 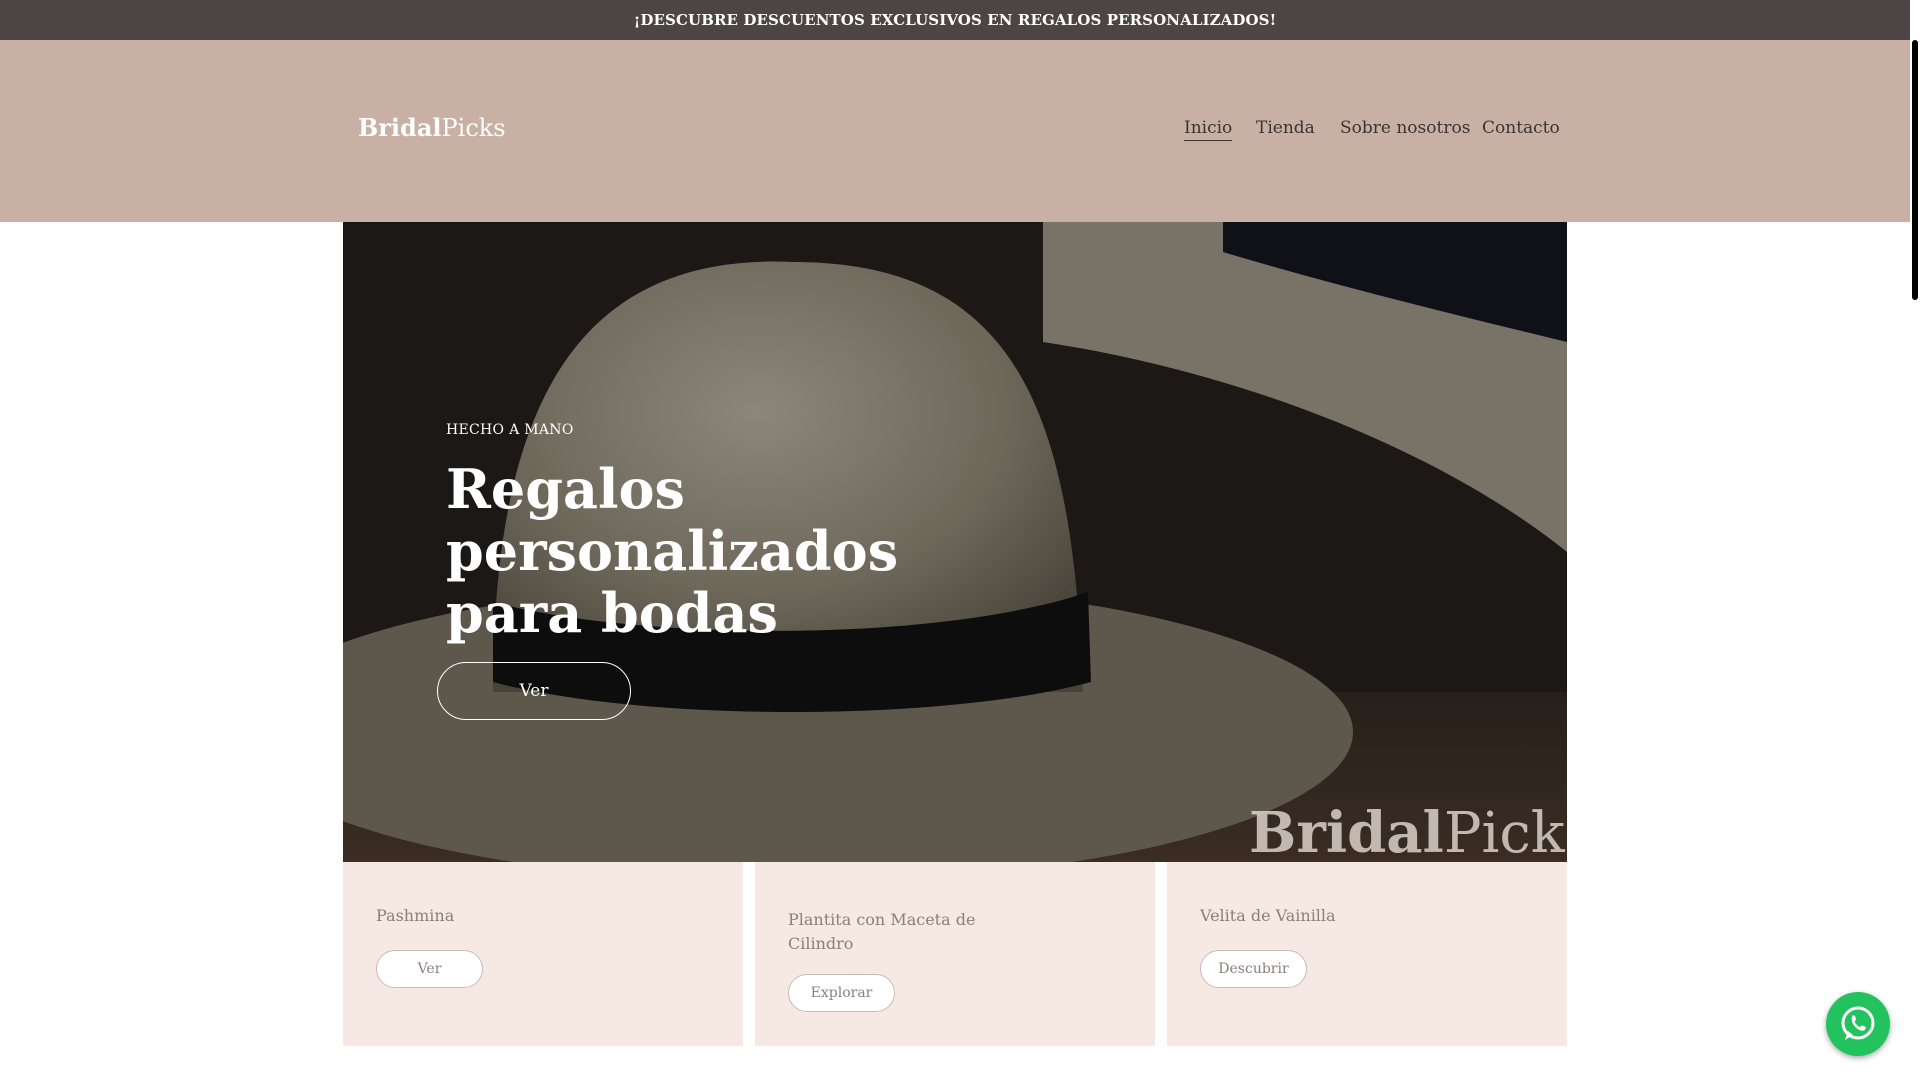 I want to click on whatsapp-chat-button, so click(x=1858, y=1024).